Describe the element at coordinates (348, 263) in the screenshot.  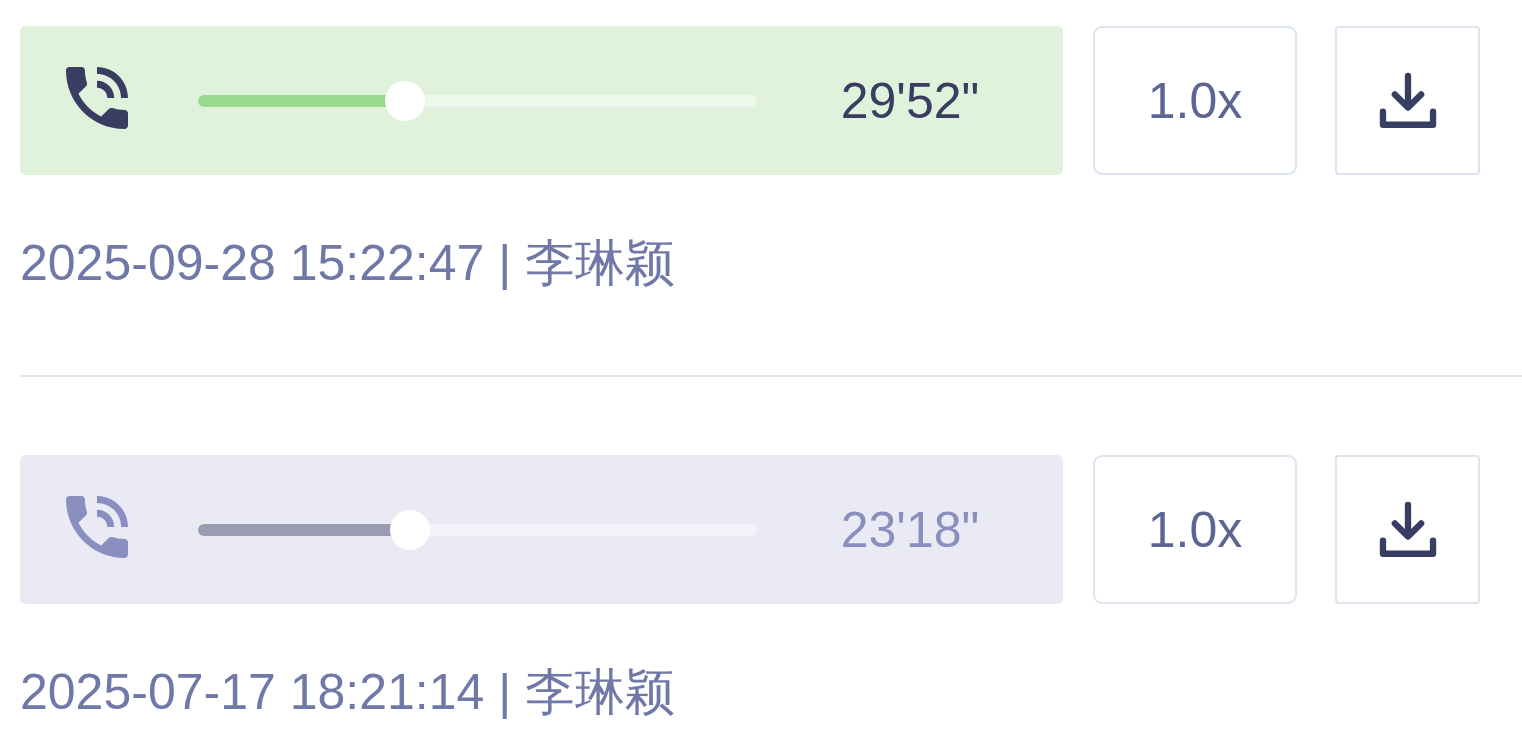
I see `call-info-text: 2025-09-28 15:22:47 | 李琳颖` at that location.